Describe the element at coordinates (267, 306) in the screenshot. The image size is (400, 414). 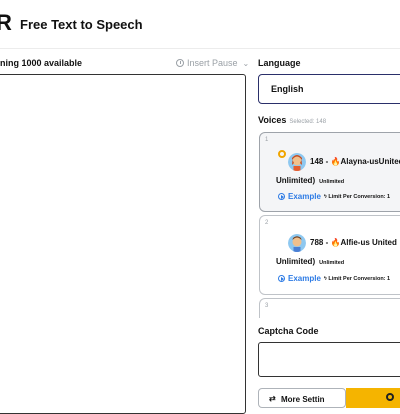
I see `voice-card-index: 3` at that location.